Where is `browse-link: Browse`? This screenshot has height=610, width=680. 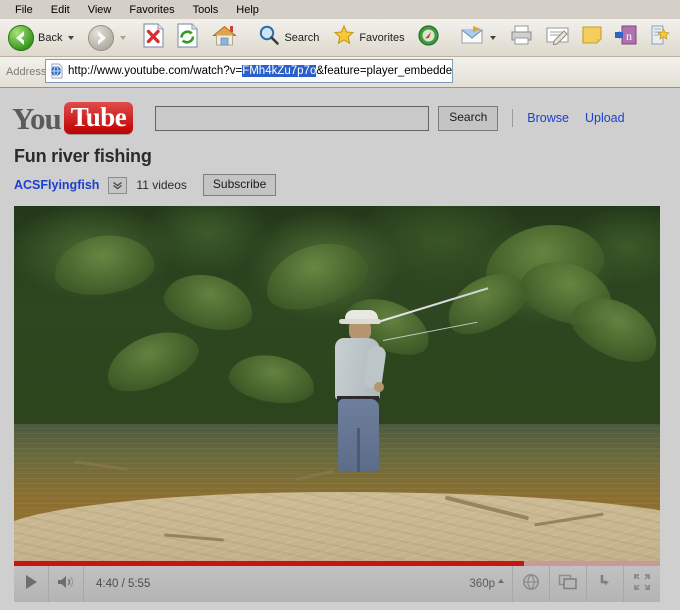 browse-link: Browse is located at coordinates (548, 118).